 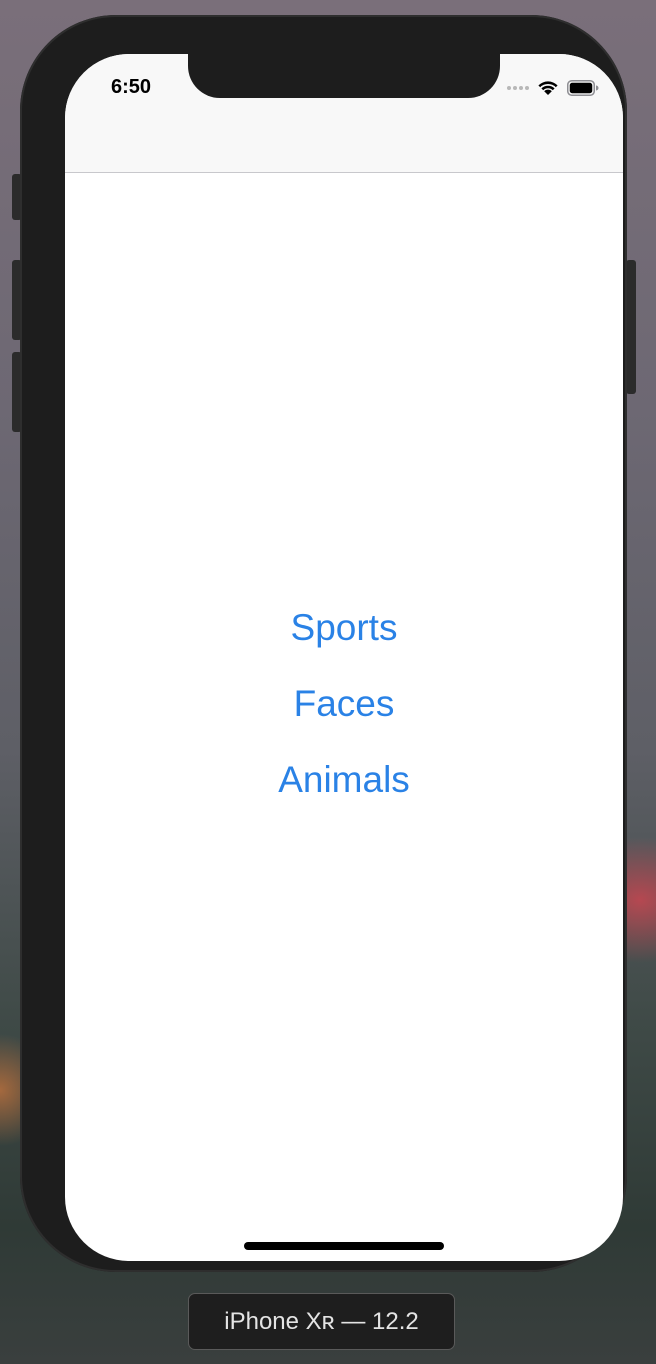 I want to click on status-icons, so click(x=553, y=88).